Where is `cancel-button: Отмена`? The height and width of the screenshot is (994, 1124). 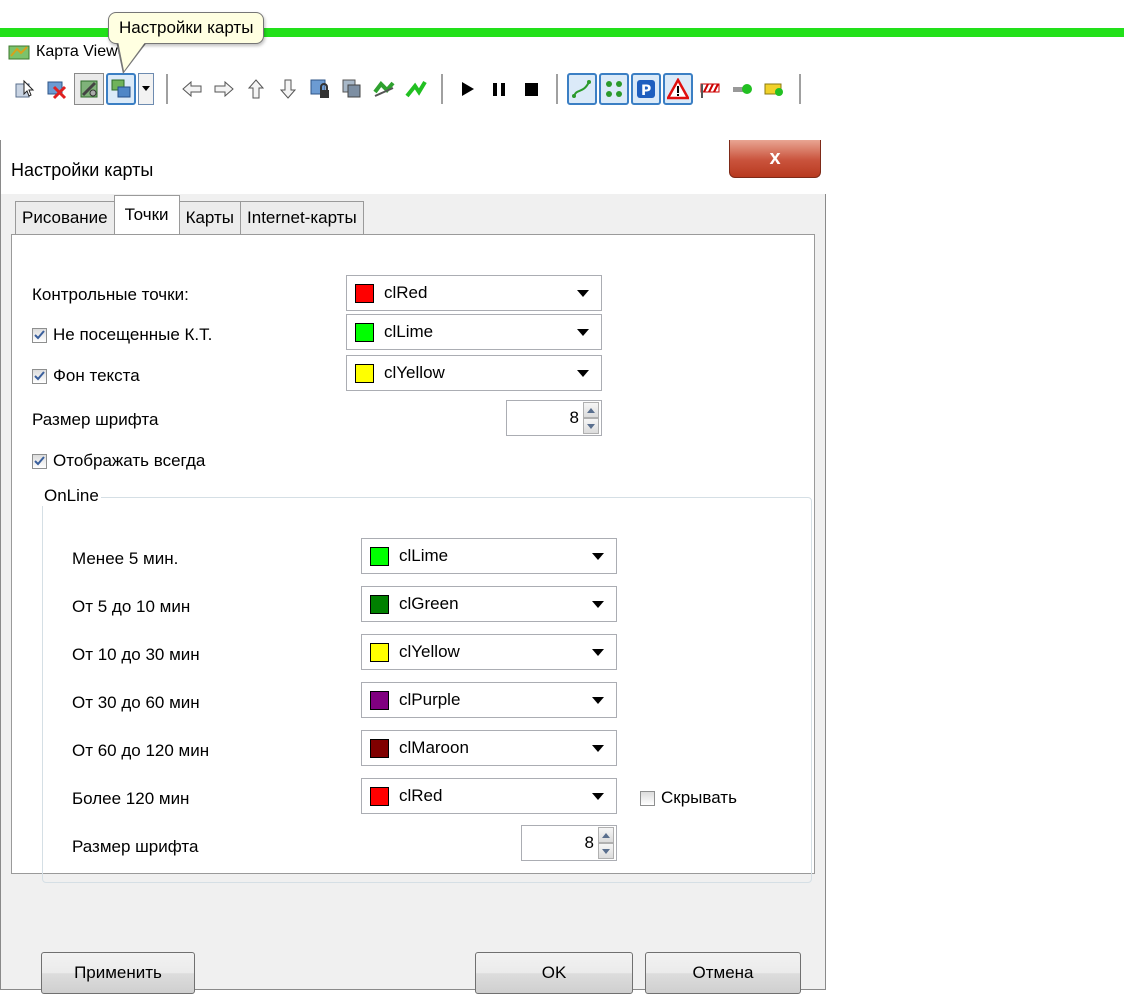 cancel-button: Отмена is located at coordinates (723, 973).